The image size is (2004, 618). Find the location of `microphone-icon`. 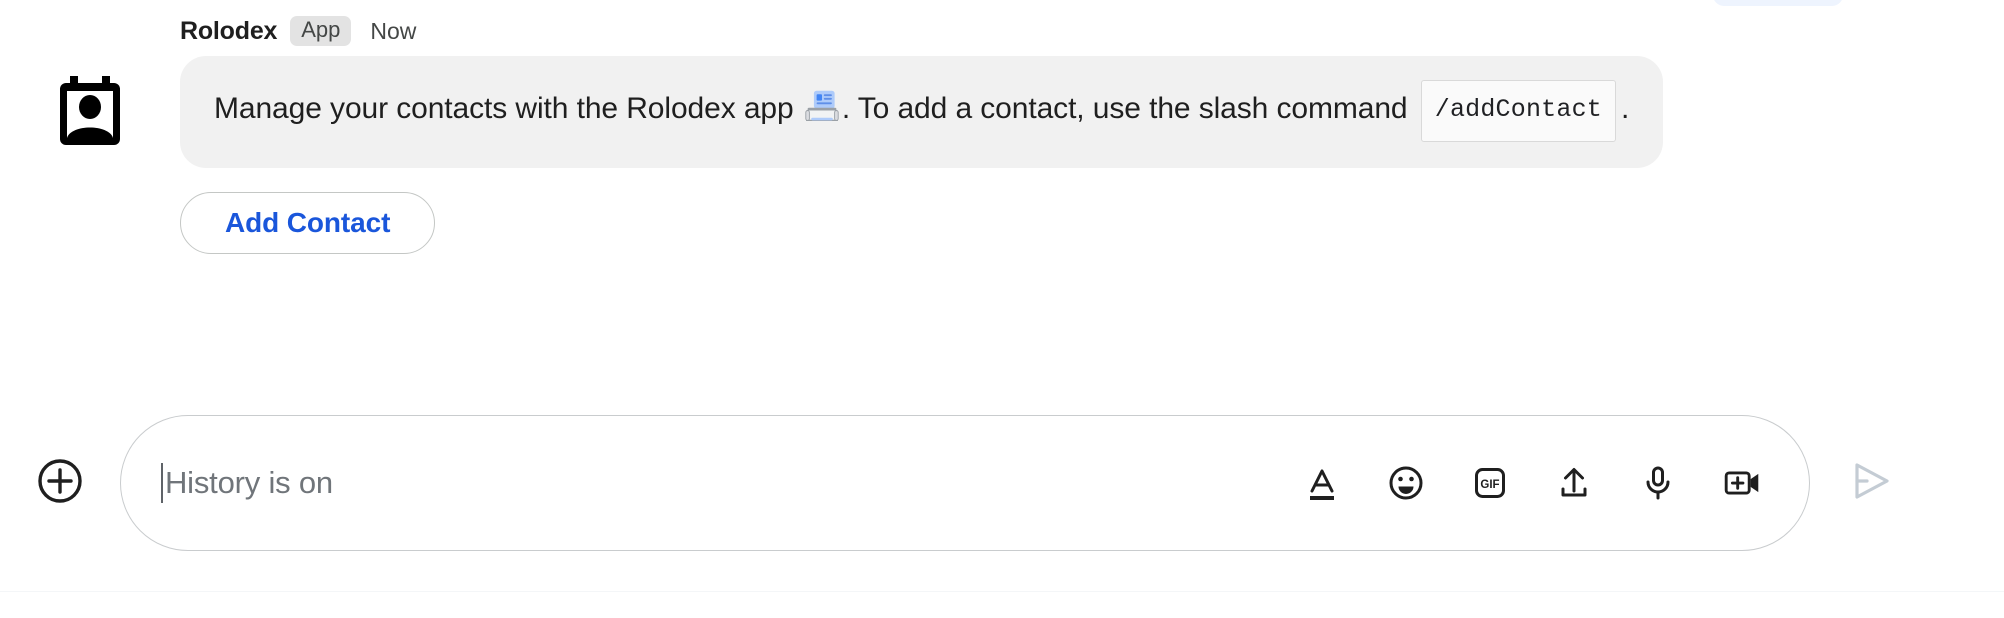

microphone-icon is located at coordinates (1658, 483).